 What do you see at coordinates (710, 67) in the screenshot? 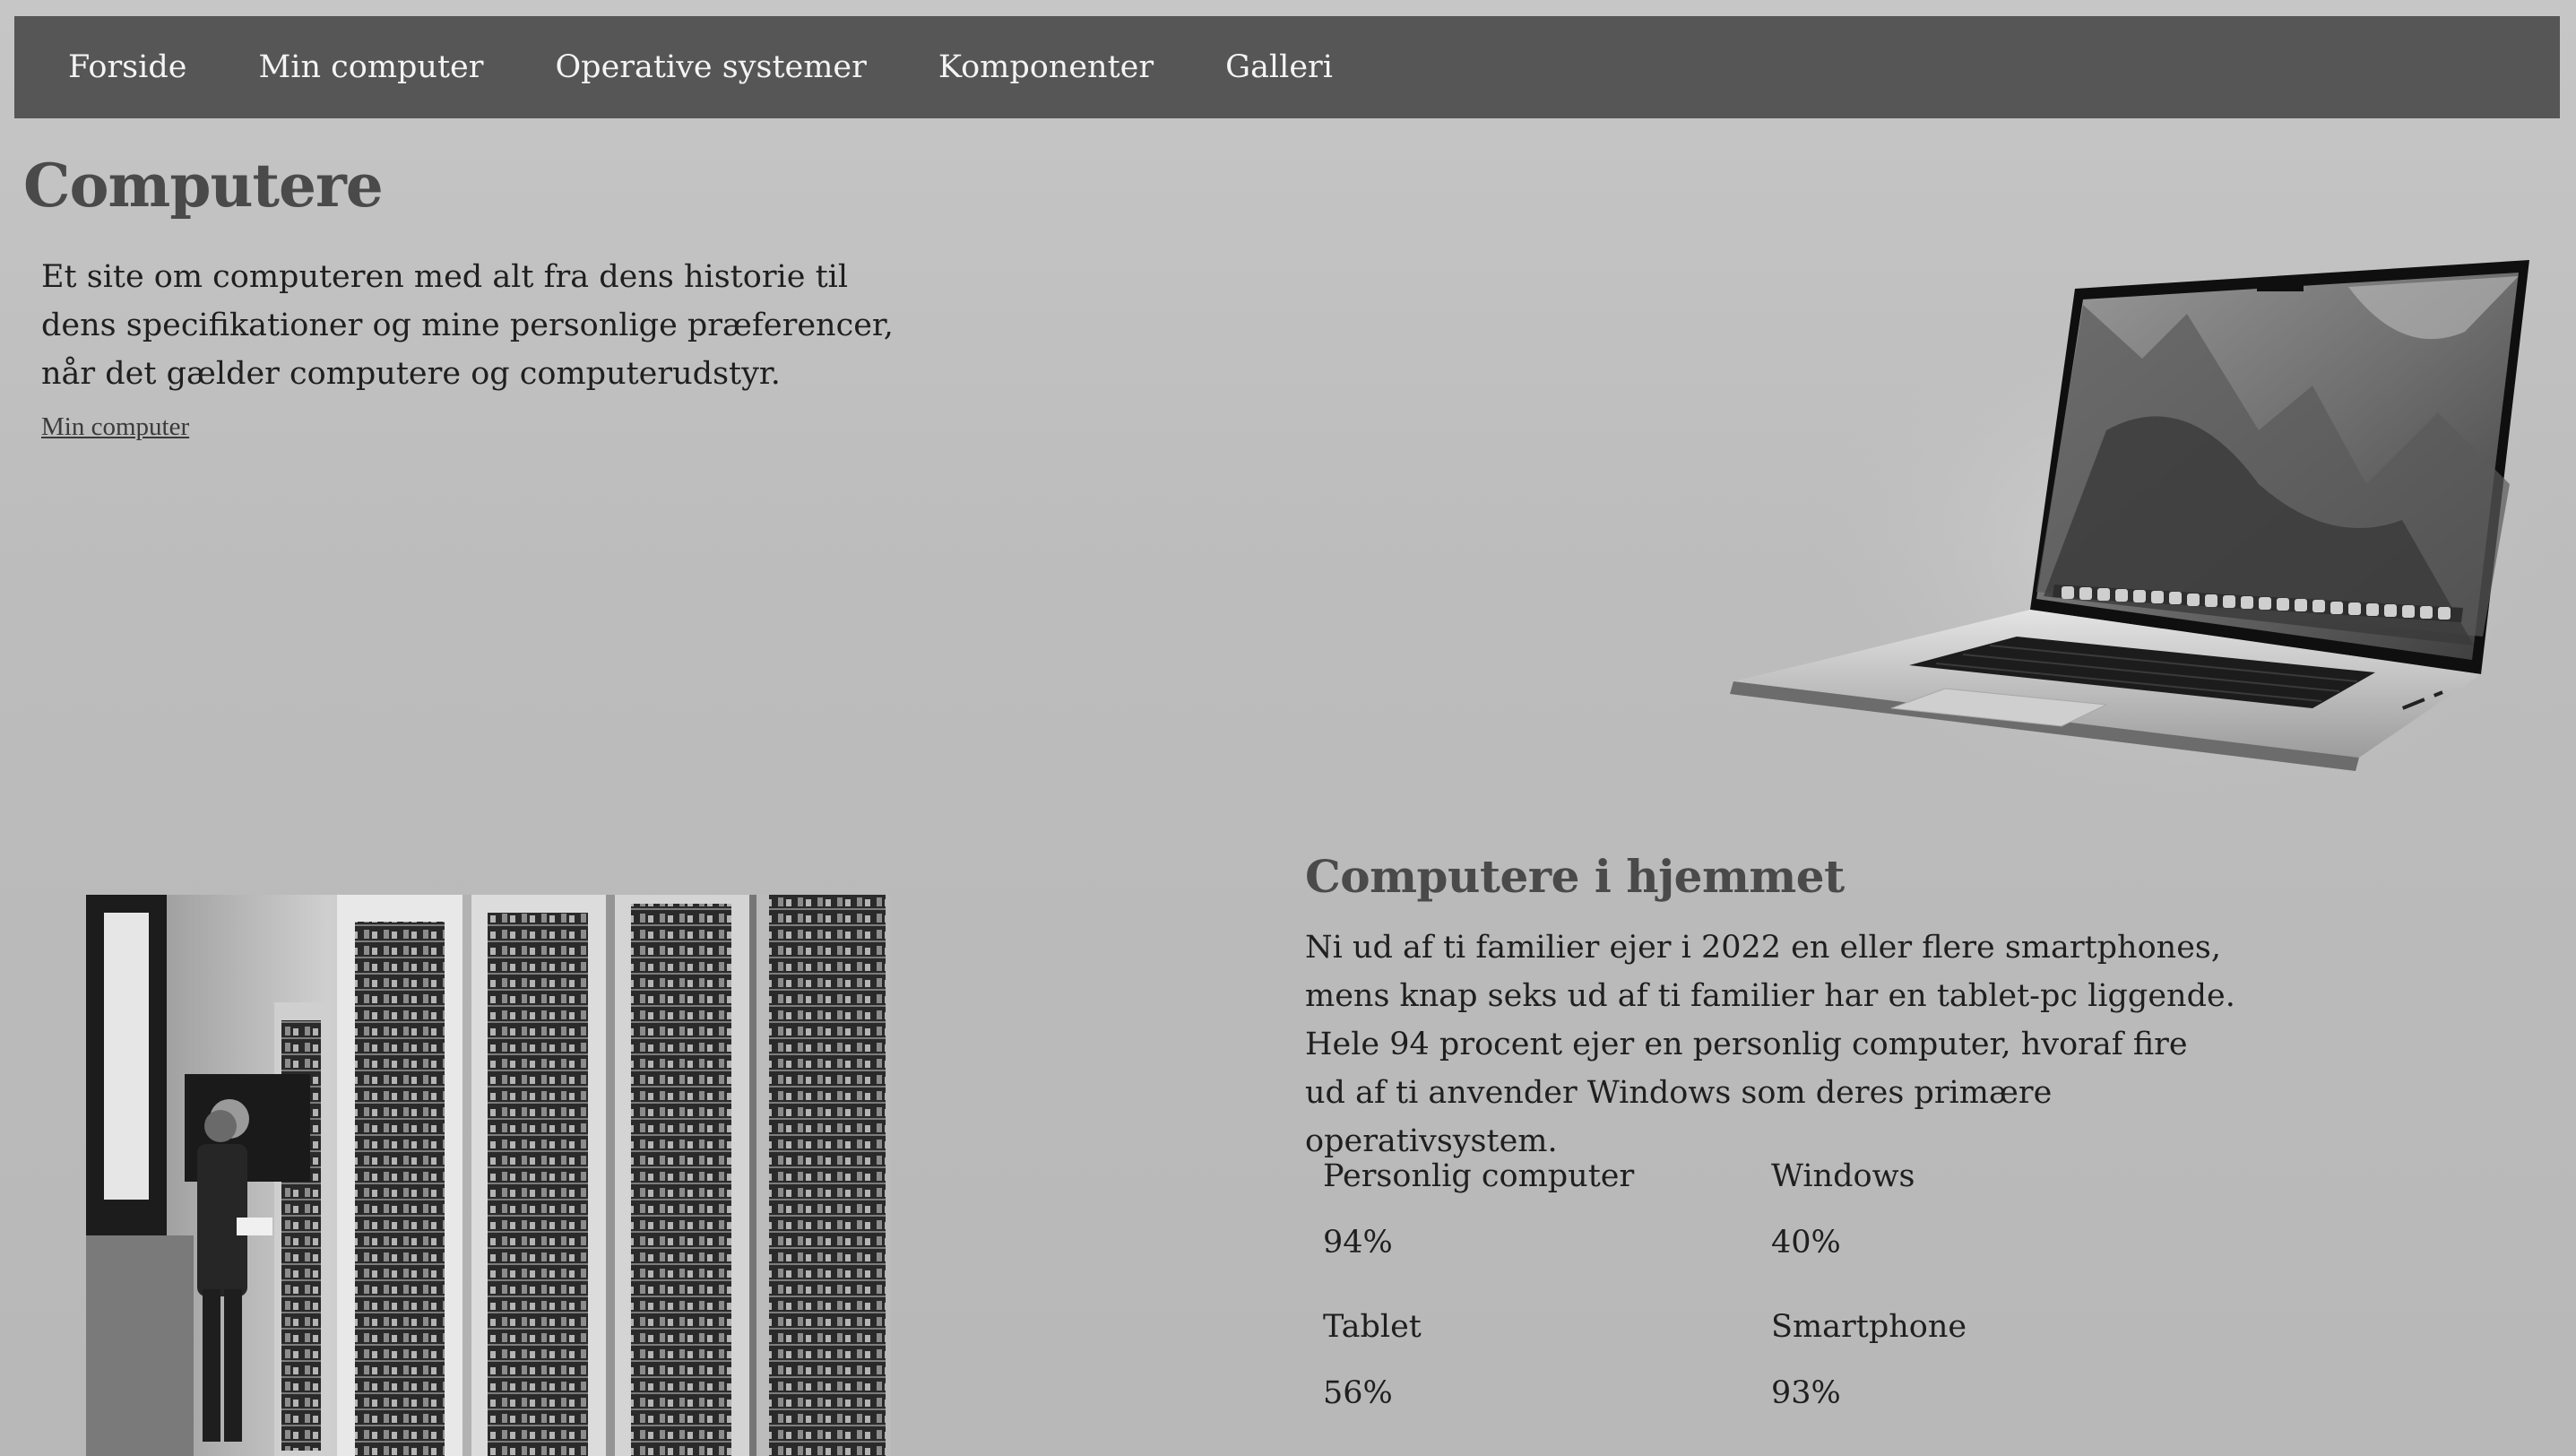
I see `nav-item-operative-systemer: Operative systemer` at bounding box center [710, 67].